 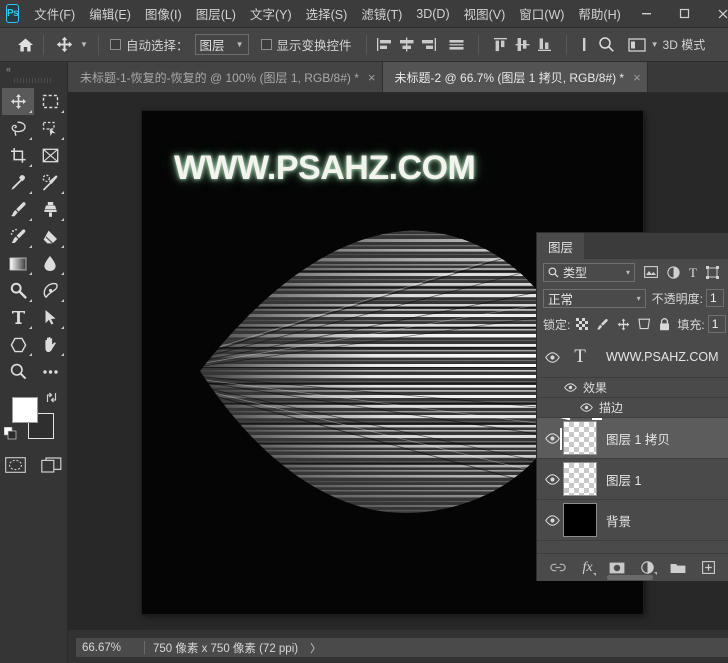 What do you see at coordinates (18, 155) in the screenshot?
I see `crop-tool` at bounding box center [18, 155].